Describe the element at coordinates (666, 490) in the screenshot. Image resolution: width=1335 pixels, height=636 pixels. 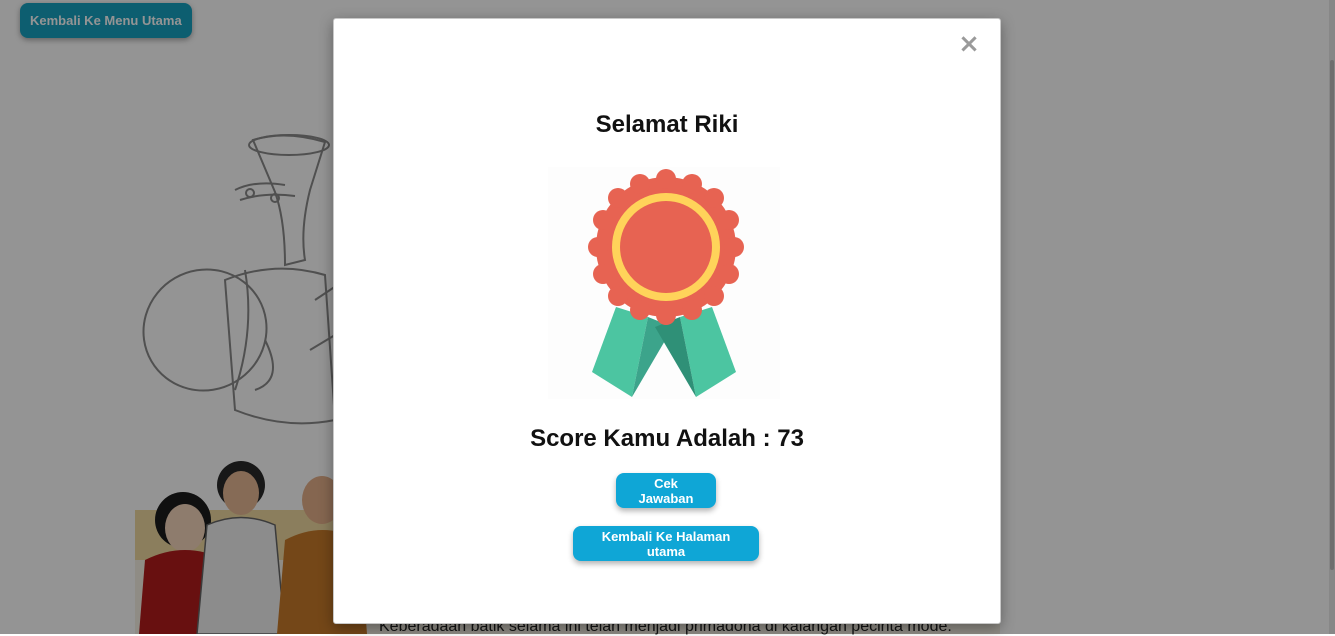
I see `check-answers-button: Cek Jawaban` at that location.